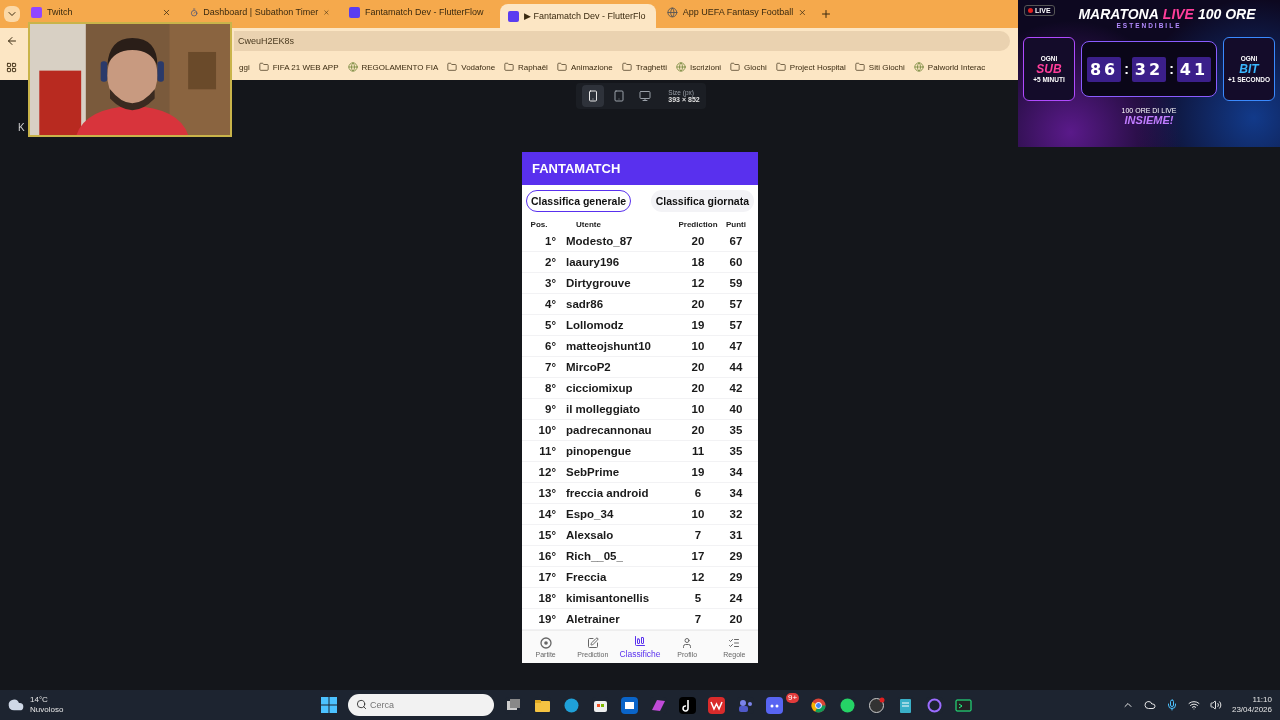 The image size is (1280, 720). I want to click on browser-tab: ▶ Fantamatch Dev - FlutterFlo, so click(578, 16).